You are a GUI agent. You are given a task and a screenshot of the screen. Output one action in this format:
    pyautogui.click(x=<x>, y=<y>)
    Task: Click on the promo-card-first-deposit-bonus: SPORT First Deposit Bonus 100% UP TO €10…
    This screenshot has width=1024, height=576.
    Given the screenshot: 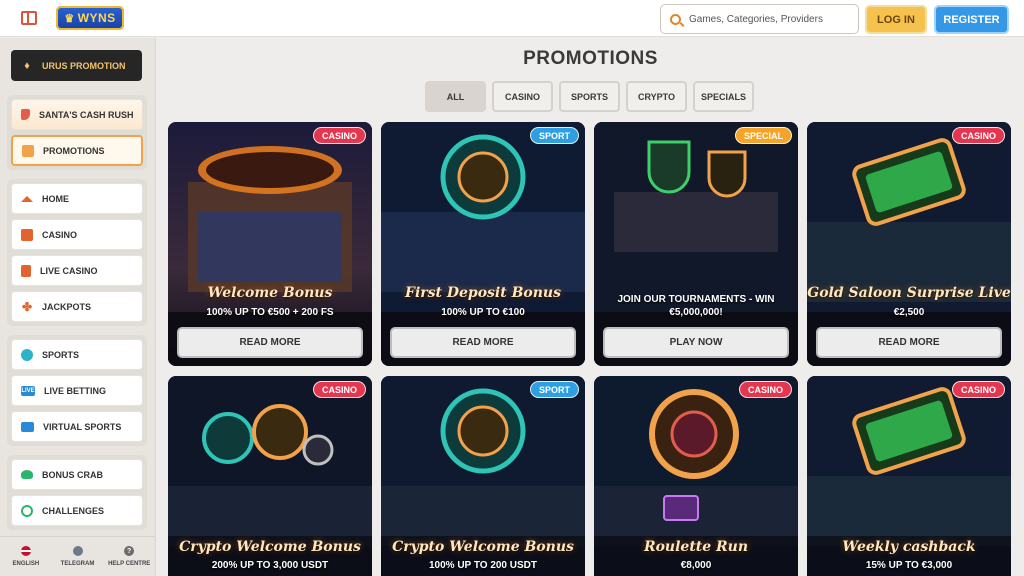 What is the action you would take?
    pyautogui.click(x=483, y=244)
    